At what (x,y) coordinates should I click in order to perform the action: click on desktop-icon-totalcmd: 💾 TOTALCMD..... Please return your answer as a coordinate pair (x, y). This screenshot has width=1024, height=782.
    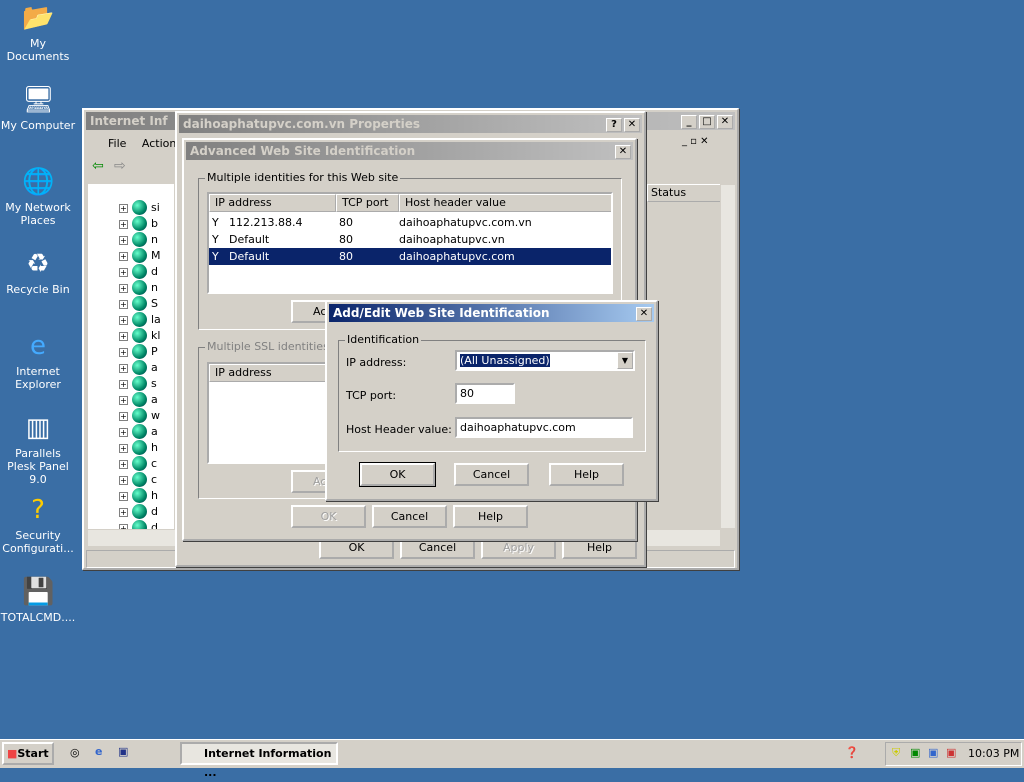
    Looking at the image, I should click on (38, 600).